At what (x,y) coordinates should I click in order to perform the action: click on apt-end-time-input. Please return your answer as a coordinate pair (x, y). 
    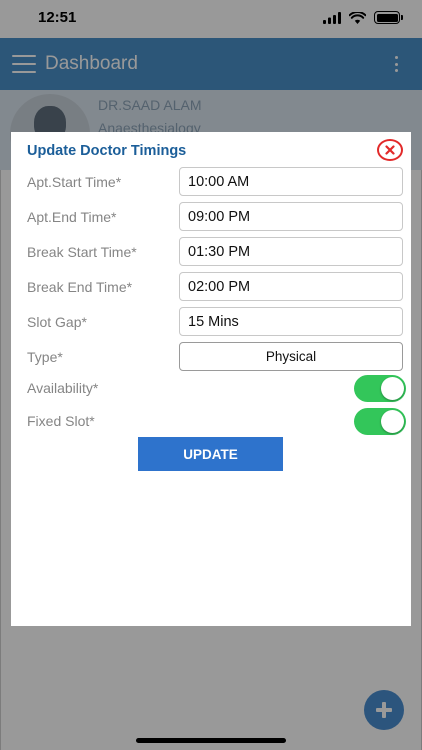
    Looking at the image, I should click on (291, 216).